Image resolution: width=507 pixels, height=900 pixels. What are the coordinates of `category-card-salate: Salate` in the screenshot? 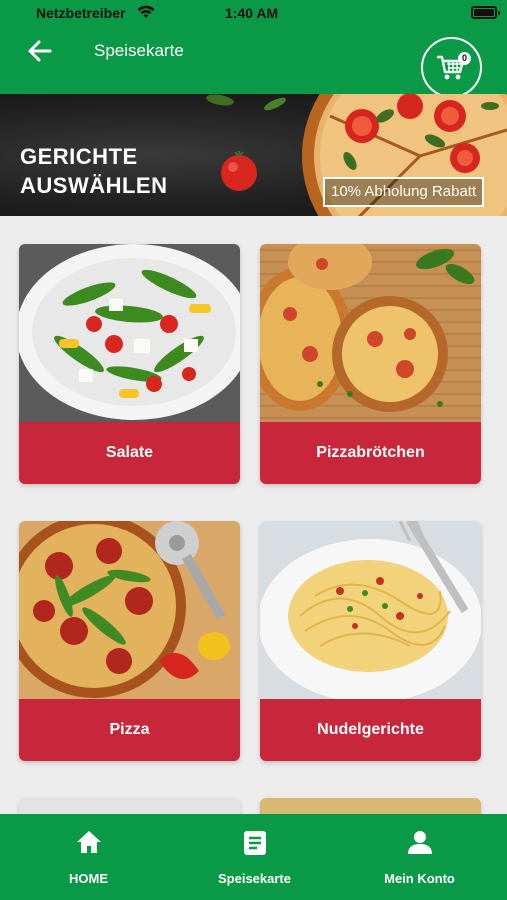 It's located at (129, 364).